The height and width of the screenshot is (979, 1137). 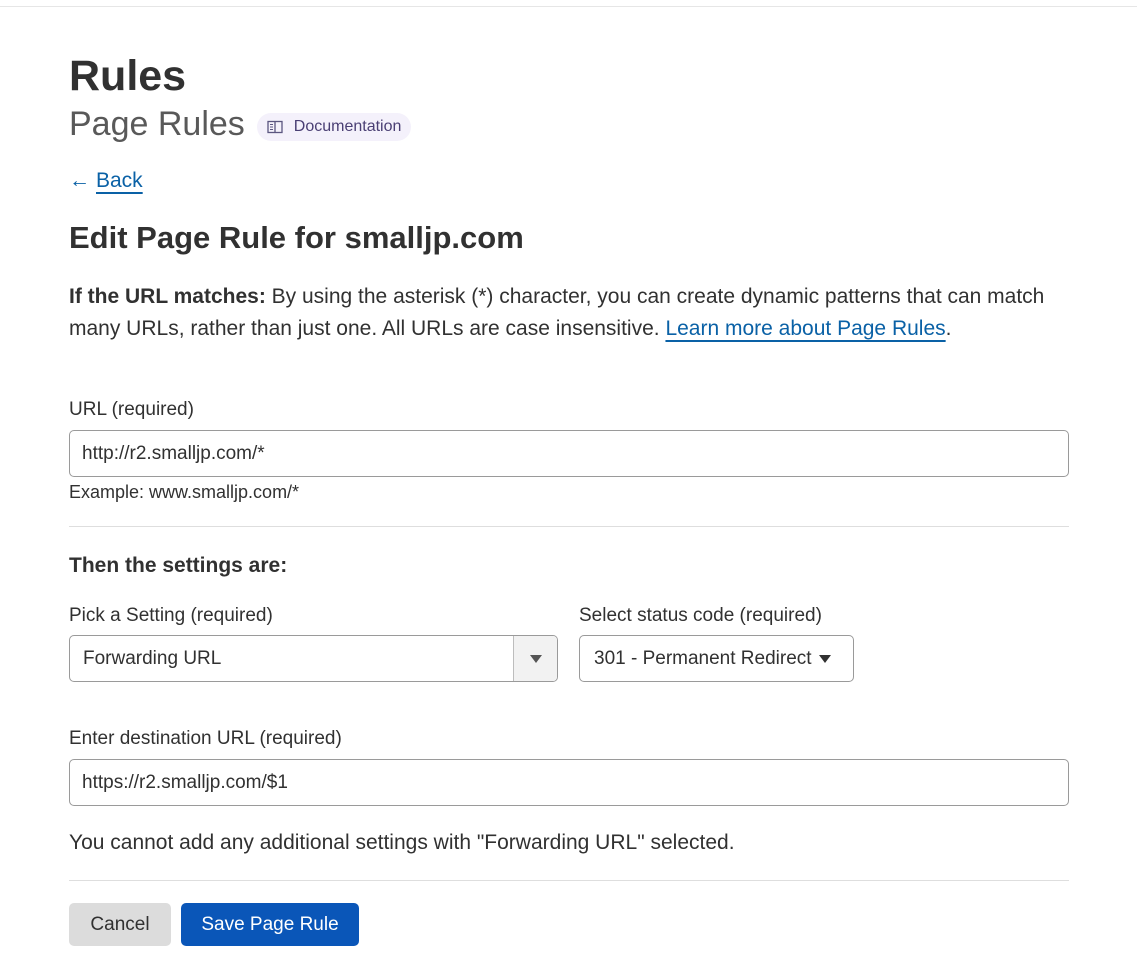 What do you see at coordinates (167, 296) in the screenshot?
I see `intro-bold: If the URL matches:` at bounding box center [167, 296].